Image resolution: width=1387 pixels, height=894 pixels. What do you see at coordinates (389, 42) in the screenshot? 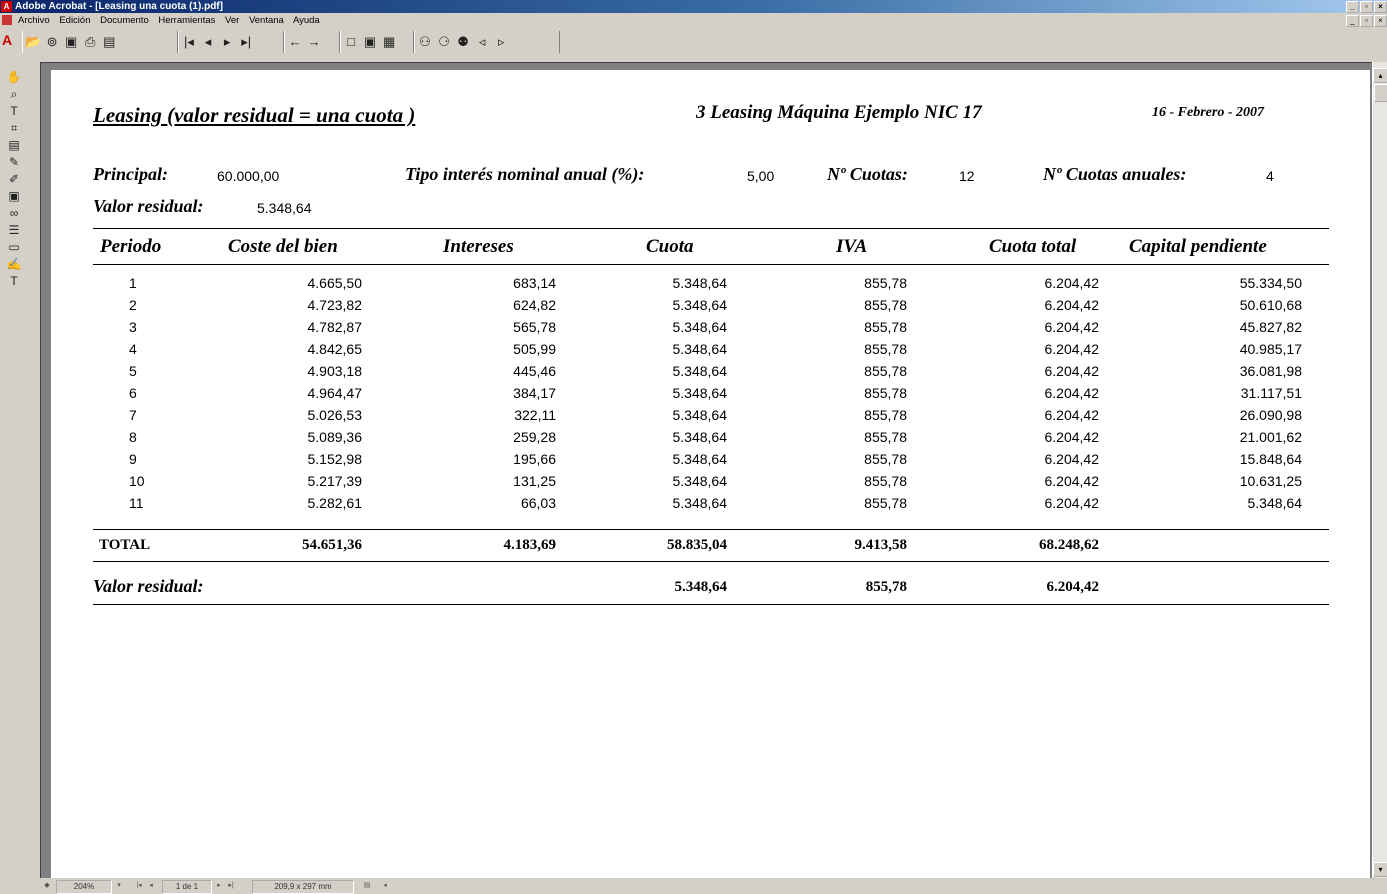
I see `fit-width-icon: ▦` at bounding box center [389, 42].